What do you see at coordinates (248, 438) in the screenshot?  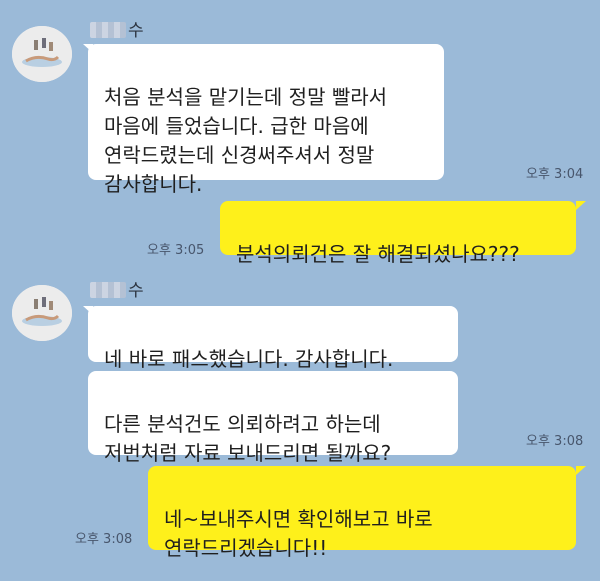 I see `message-text: 다른 분석건도 의뢰하려고 하는데 저번처럼 자료 보내드리면 될까요?` at bounding box center [248, 438].